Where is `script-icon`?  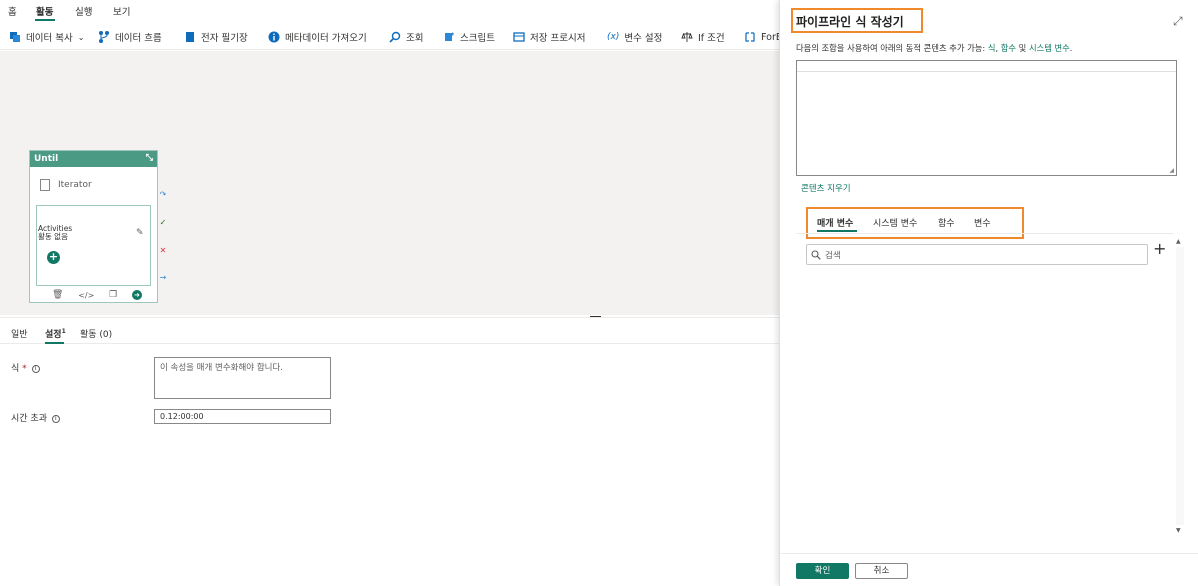 script-icon is located at coordinates (449, 36).